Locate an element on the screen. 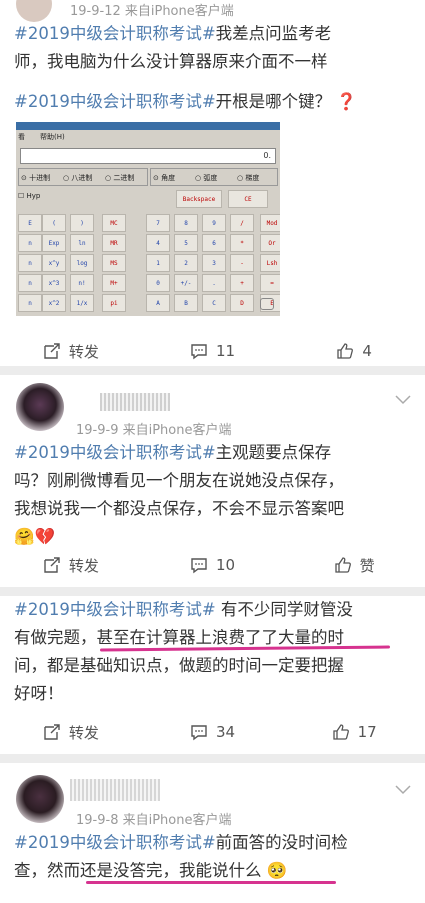 Image resolution: width=425 pixels, height=903 pixels. calc-key: / is located at coordinates (242, 223).